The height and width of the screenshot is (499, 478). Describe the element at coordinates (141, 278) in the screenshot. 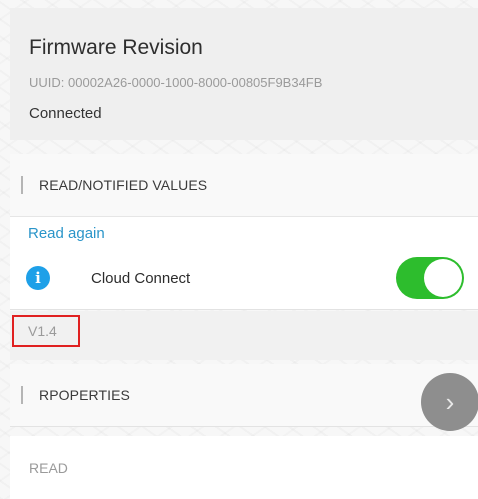

I see `cloud-connect-label: Cloud Connect` at that location.